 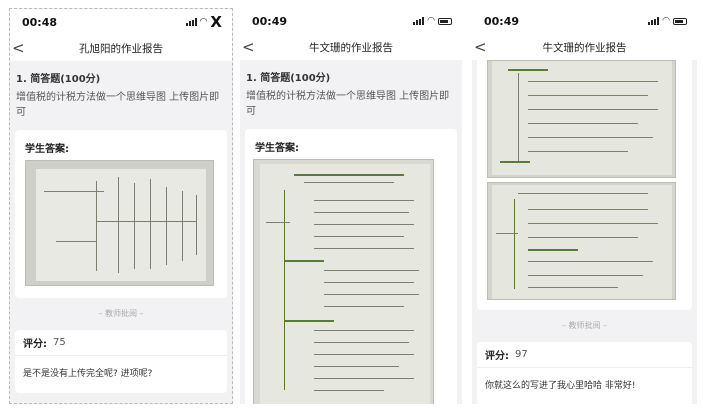 I want to click on answer-card: 学生答案:, so click(x=121, y=214).